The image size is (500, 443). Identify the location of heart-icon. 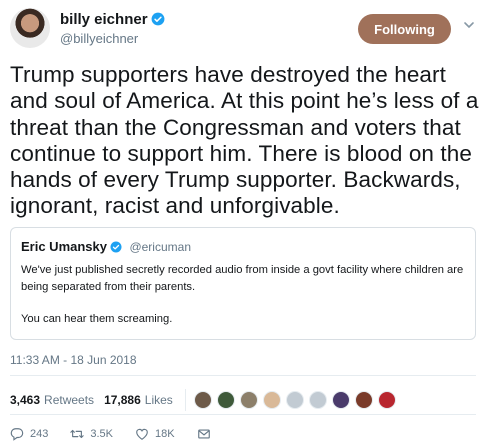
(142, 434).